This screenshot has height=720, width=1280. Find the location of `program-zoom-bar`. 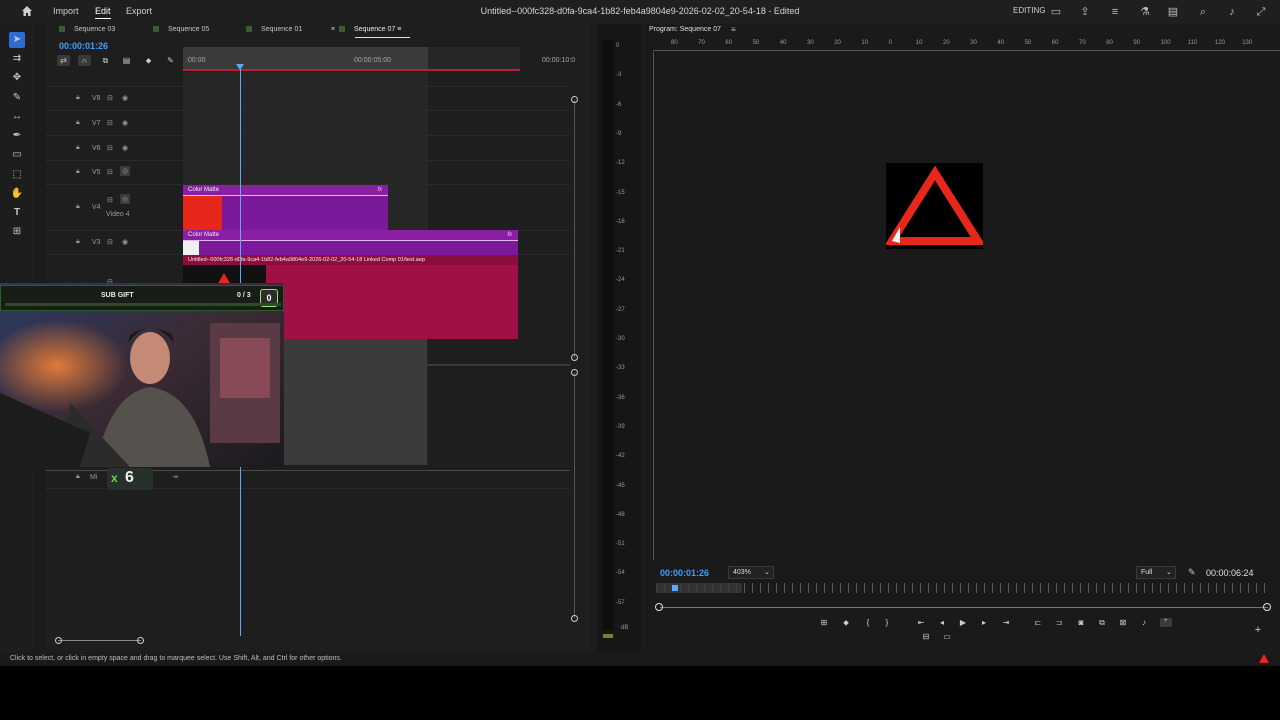

program-zoom-bar is located at coordinates (964, 607).